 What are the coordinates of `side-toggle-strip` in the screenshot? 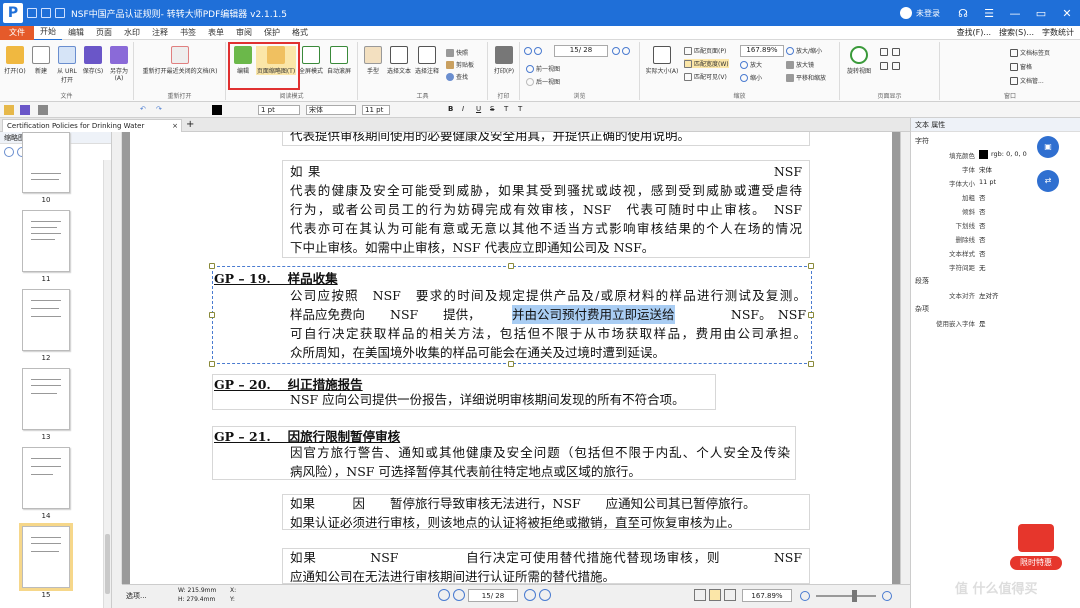 It's located at (117, 370).